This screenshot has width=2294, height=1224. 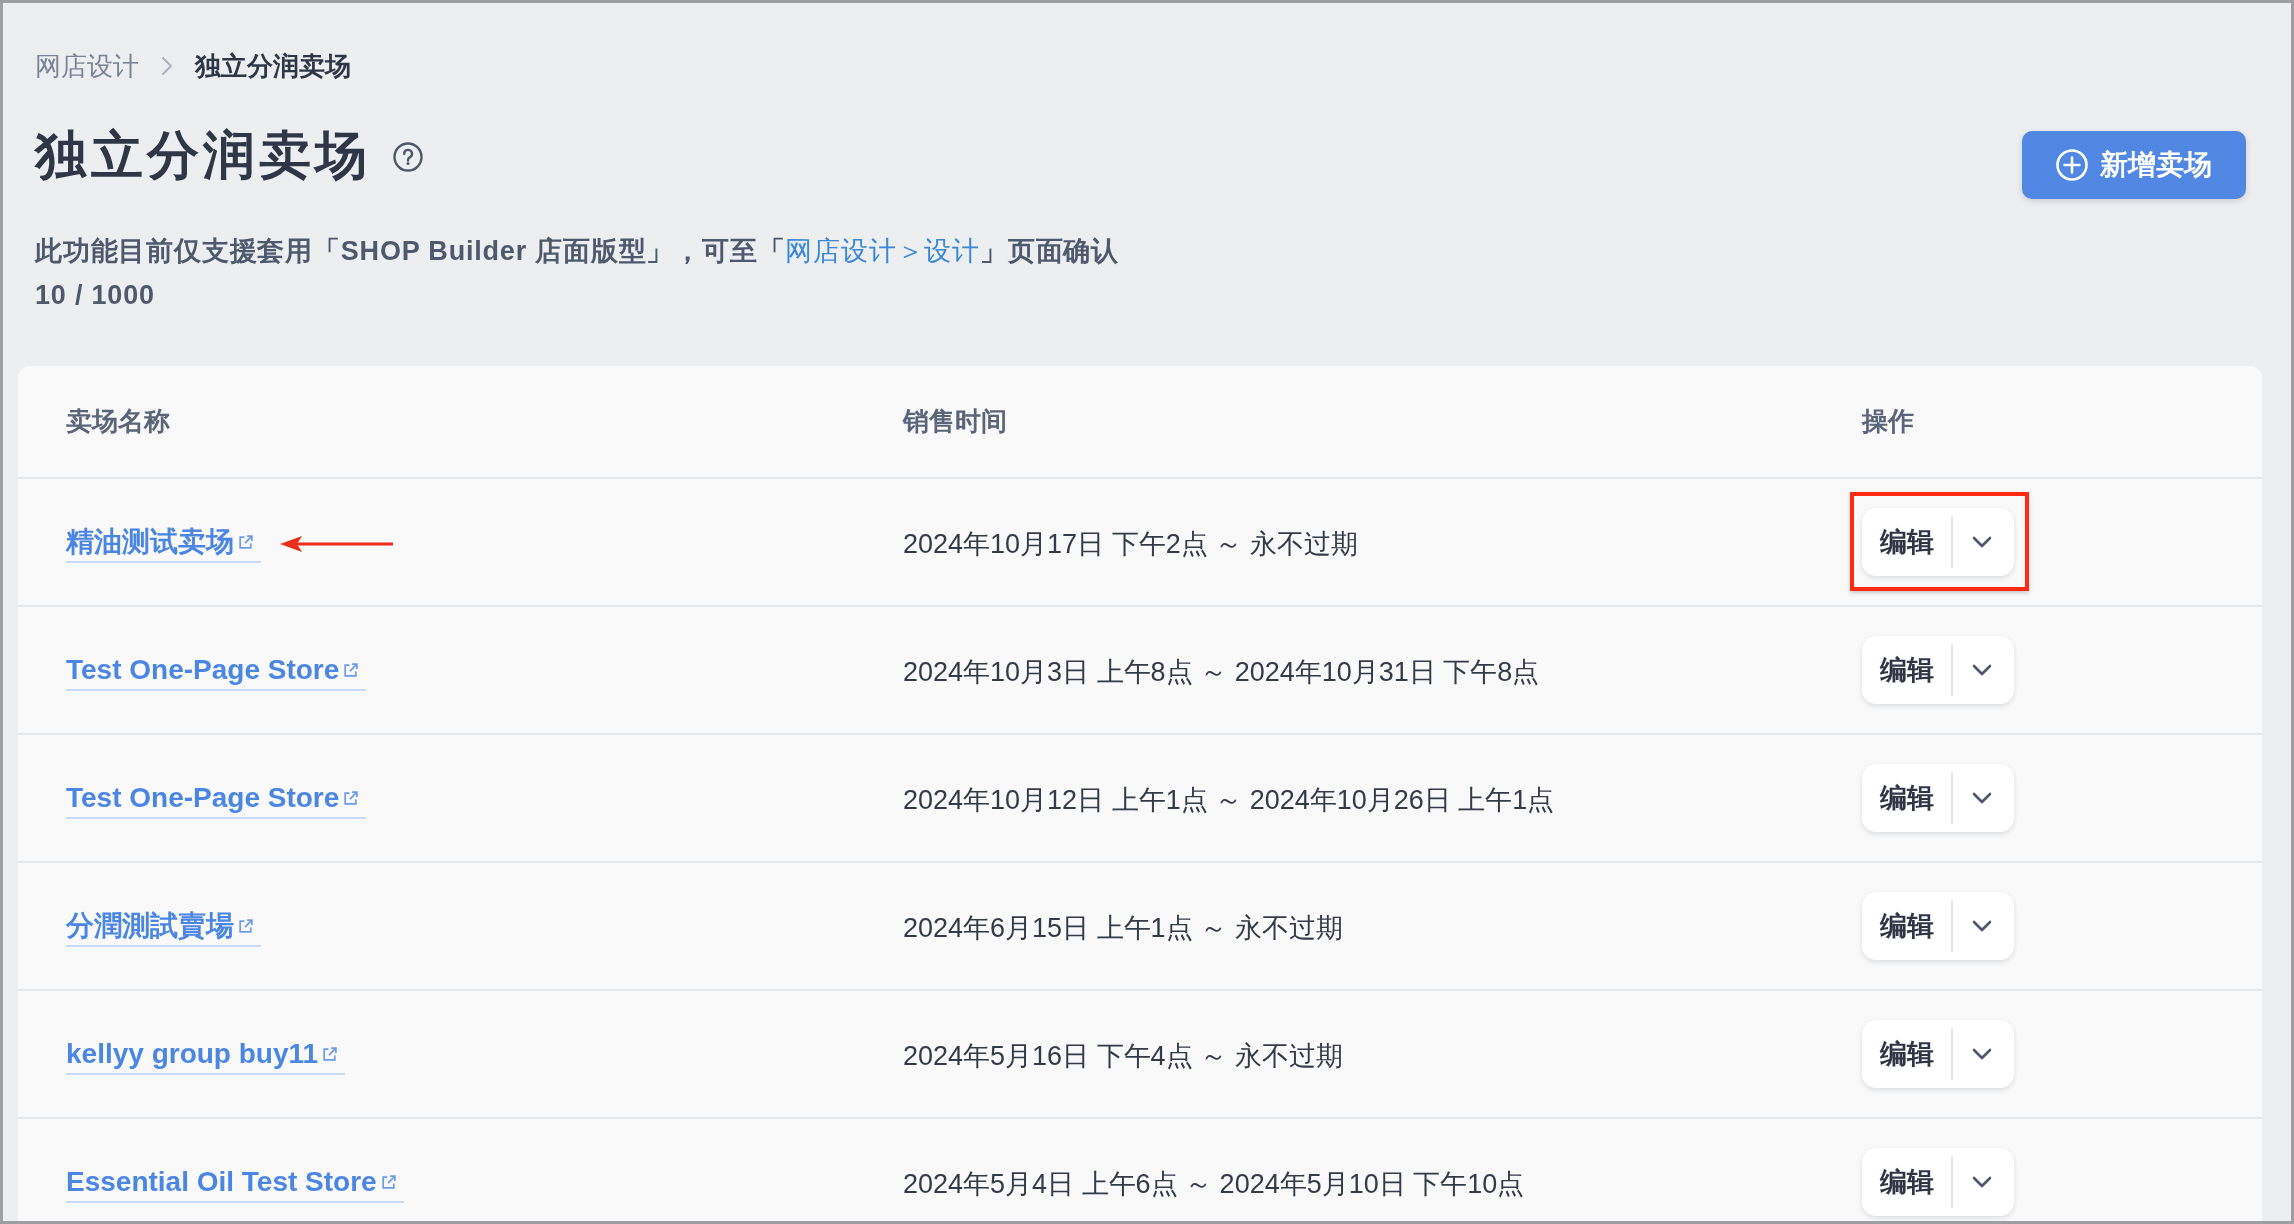 I want to click on sale-time: 2024年5月16日 下午4点 ～ 永不过期, so click(x=1123, y=1056).